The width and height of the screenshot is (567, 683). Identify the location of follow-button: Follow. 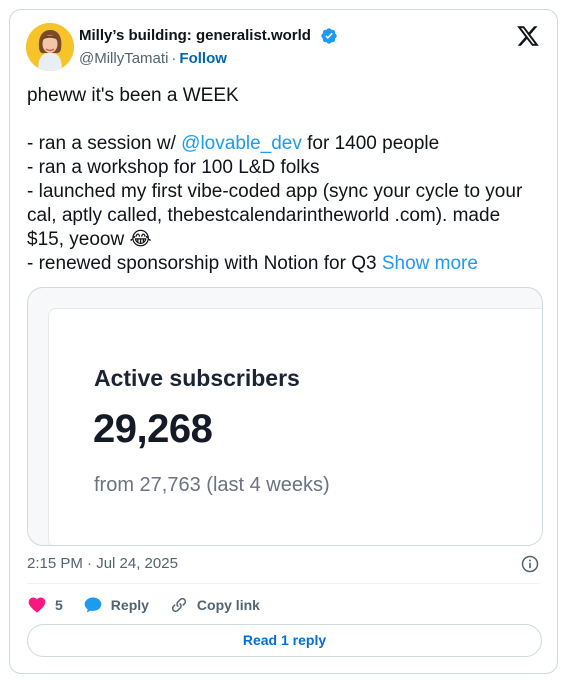
(203, 58).